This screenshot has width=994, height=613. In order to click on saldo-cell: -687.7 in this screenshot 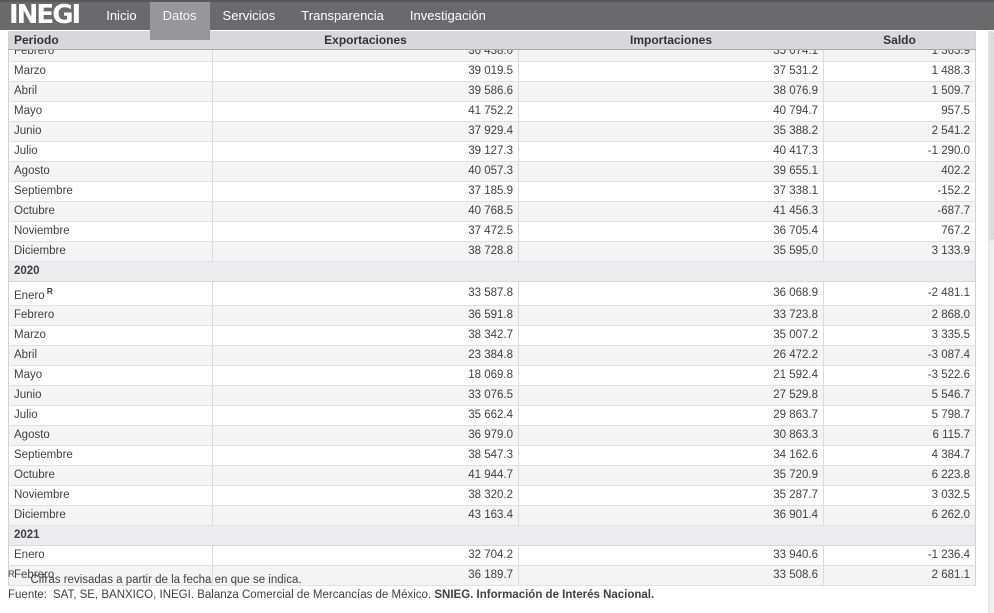, I will do `click(953, 210)`.